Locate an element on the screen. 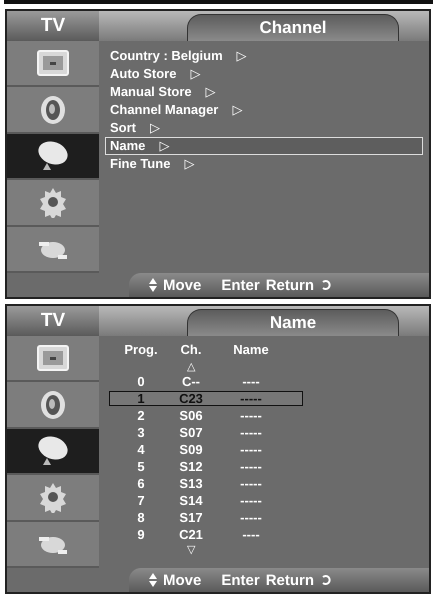  column-header: Ch. is located at coordinates (191, 349).